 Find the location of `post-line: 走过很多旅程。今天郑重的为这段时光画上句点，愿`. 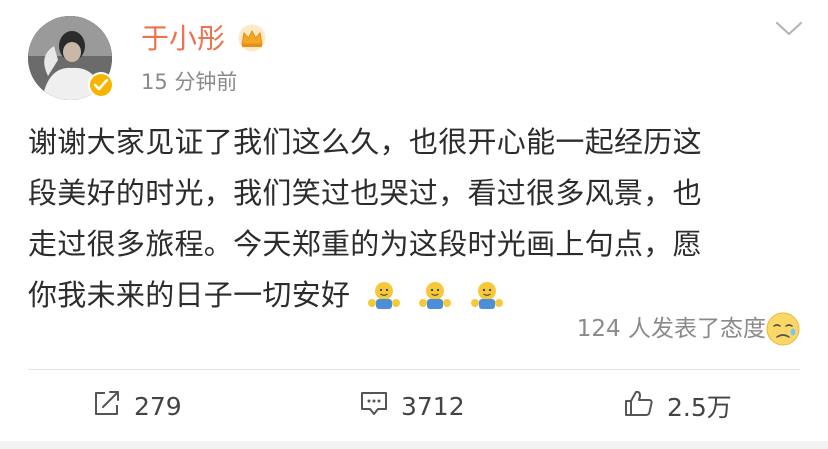

post-line: 走过很多旅程。今天郑重的为这段时光画上句点，愿 is located at coordinates (365, 244).